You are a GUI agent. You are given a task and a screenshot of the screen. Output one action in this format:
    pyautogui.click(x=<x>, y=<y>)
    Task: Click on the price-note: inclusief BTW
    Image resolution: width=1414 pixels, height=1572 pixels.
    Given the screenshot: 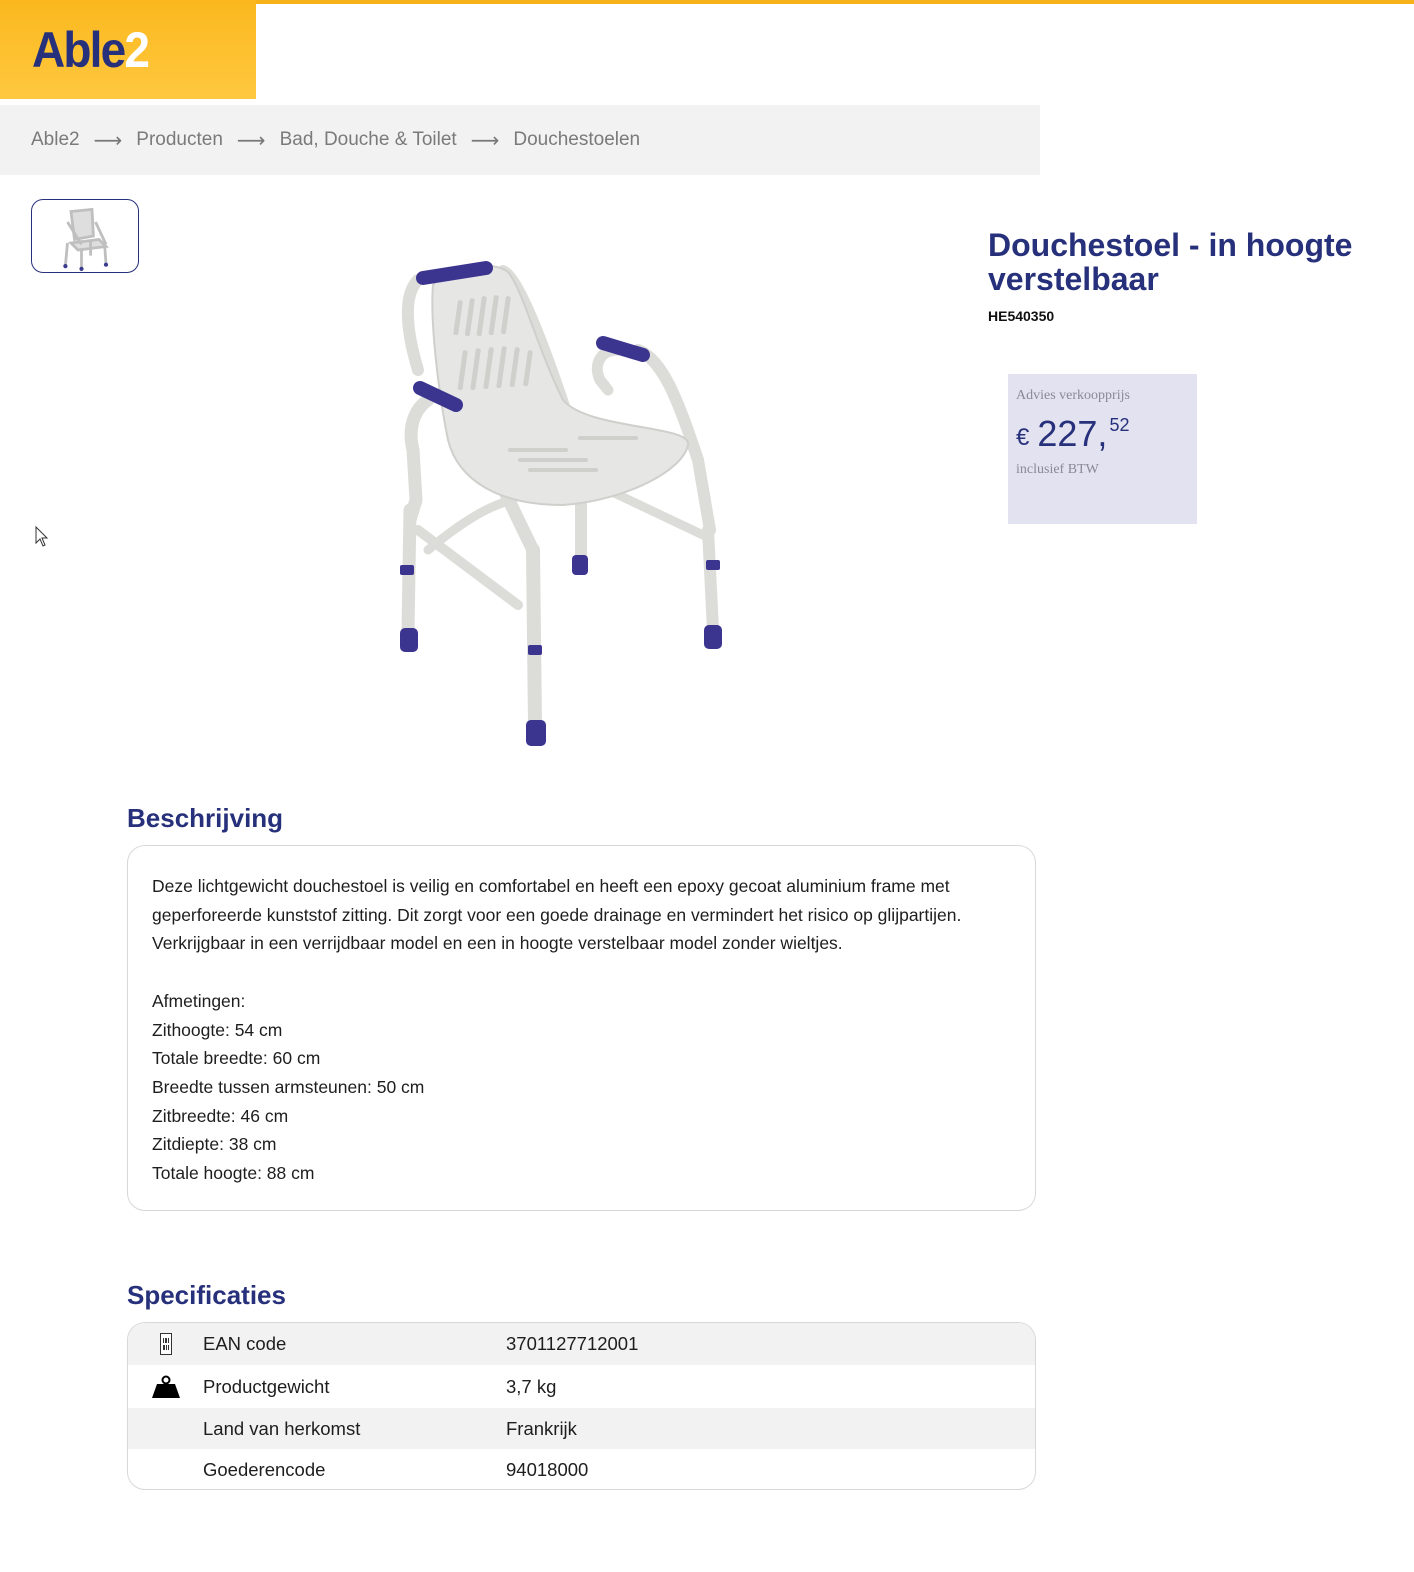 What is the action you would take?
    pyautogui.click(x=1057, y=469)
    